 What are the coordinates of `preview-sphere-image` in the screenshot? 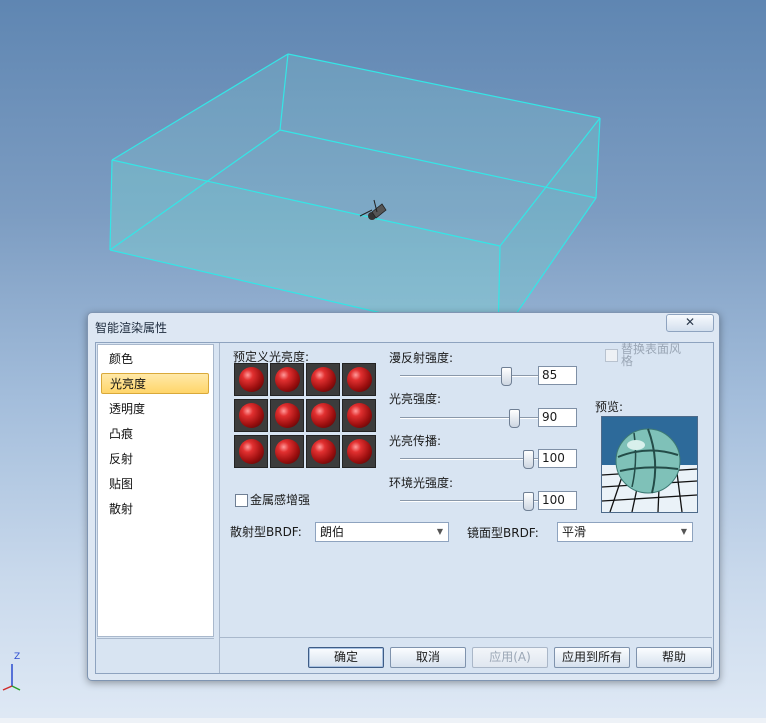 It's located at (649, 464).